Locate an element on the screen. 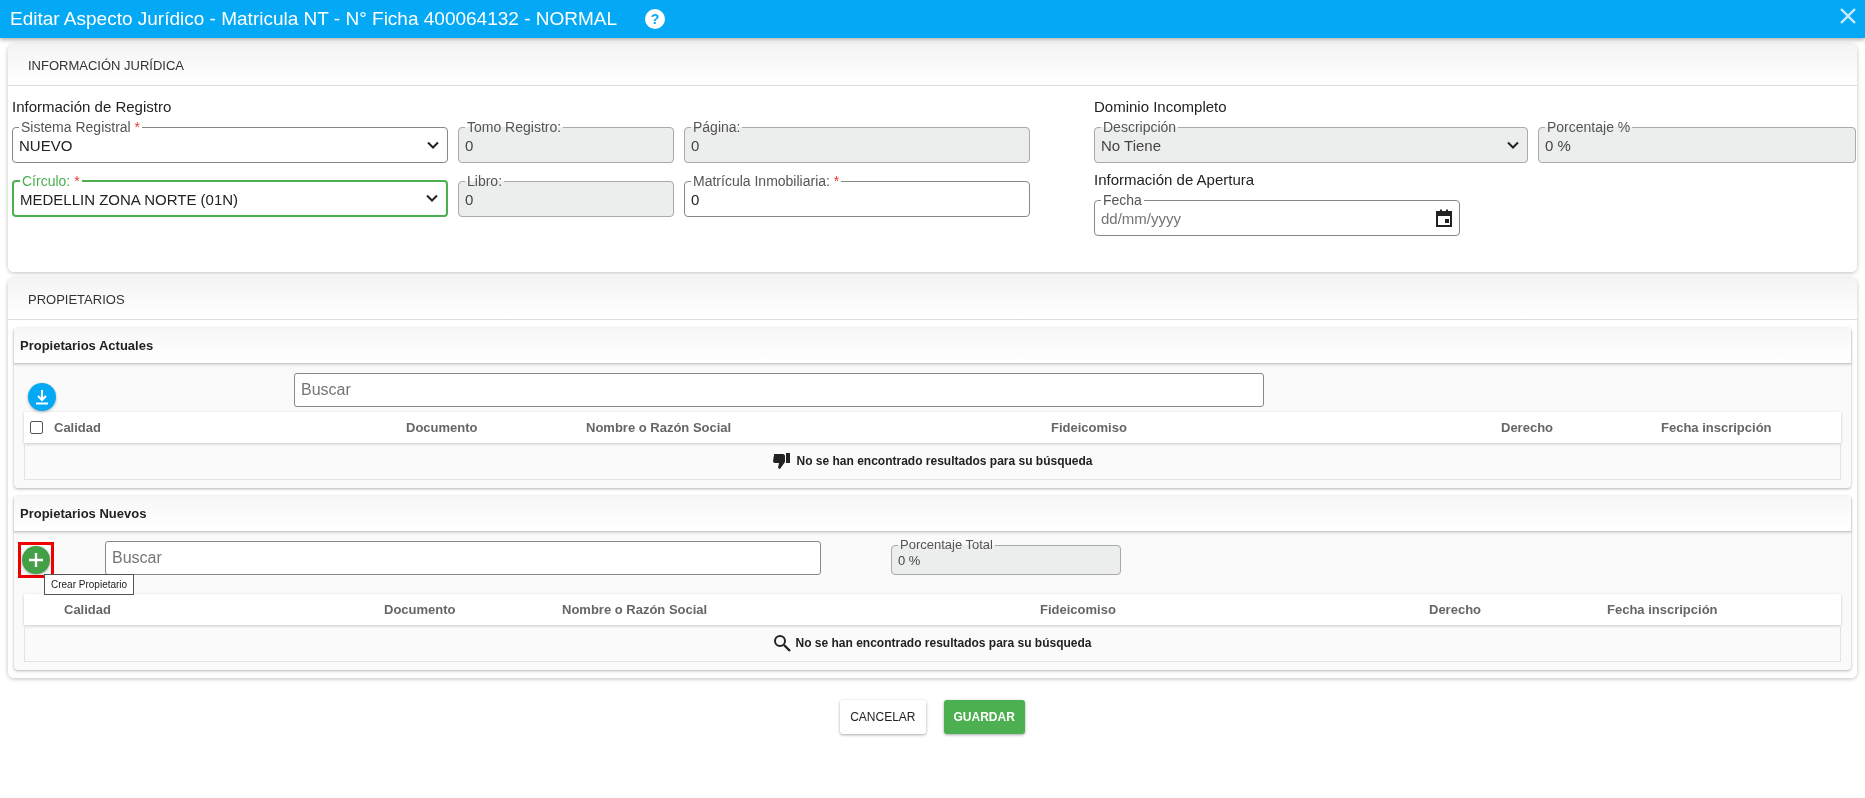 Image resolution: width=1865 pixels, height=798 pixels. download-icon is located at coordinates (42, 397).